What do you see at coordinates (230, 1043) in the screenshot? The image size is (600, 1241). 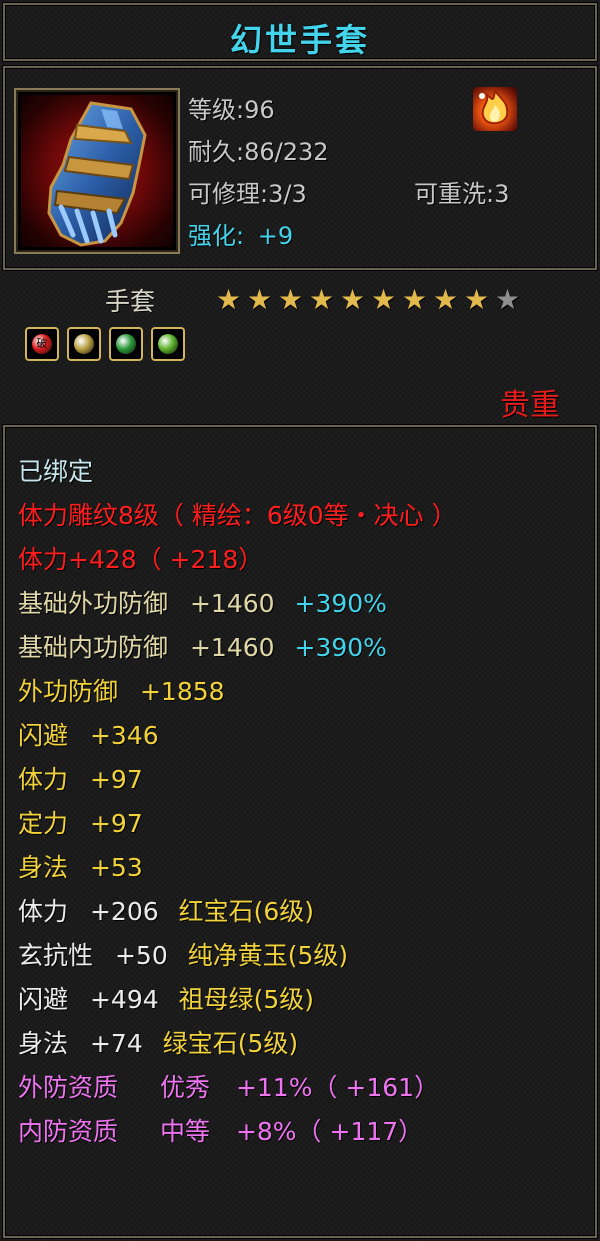 I see `gem-name: 绿宝石(5级)` at bounding box center [230, 1043].